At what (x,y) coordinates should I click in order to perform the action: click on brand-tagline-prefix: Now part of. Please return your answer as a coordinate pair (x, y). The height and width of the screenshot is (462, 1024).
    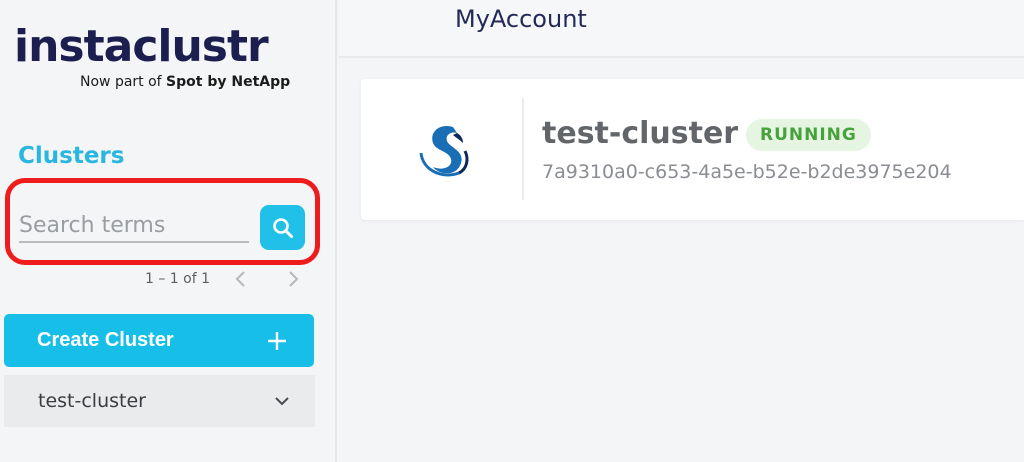
    Looking at the image, I should click on (123, 82).